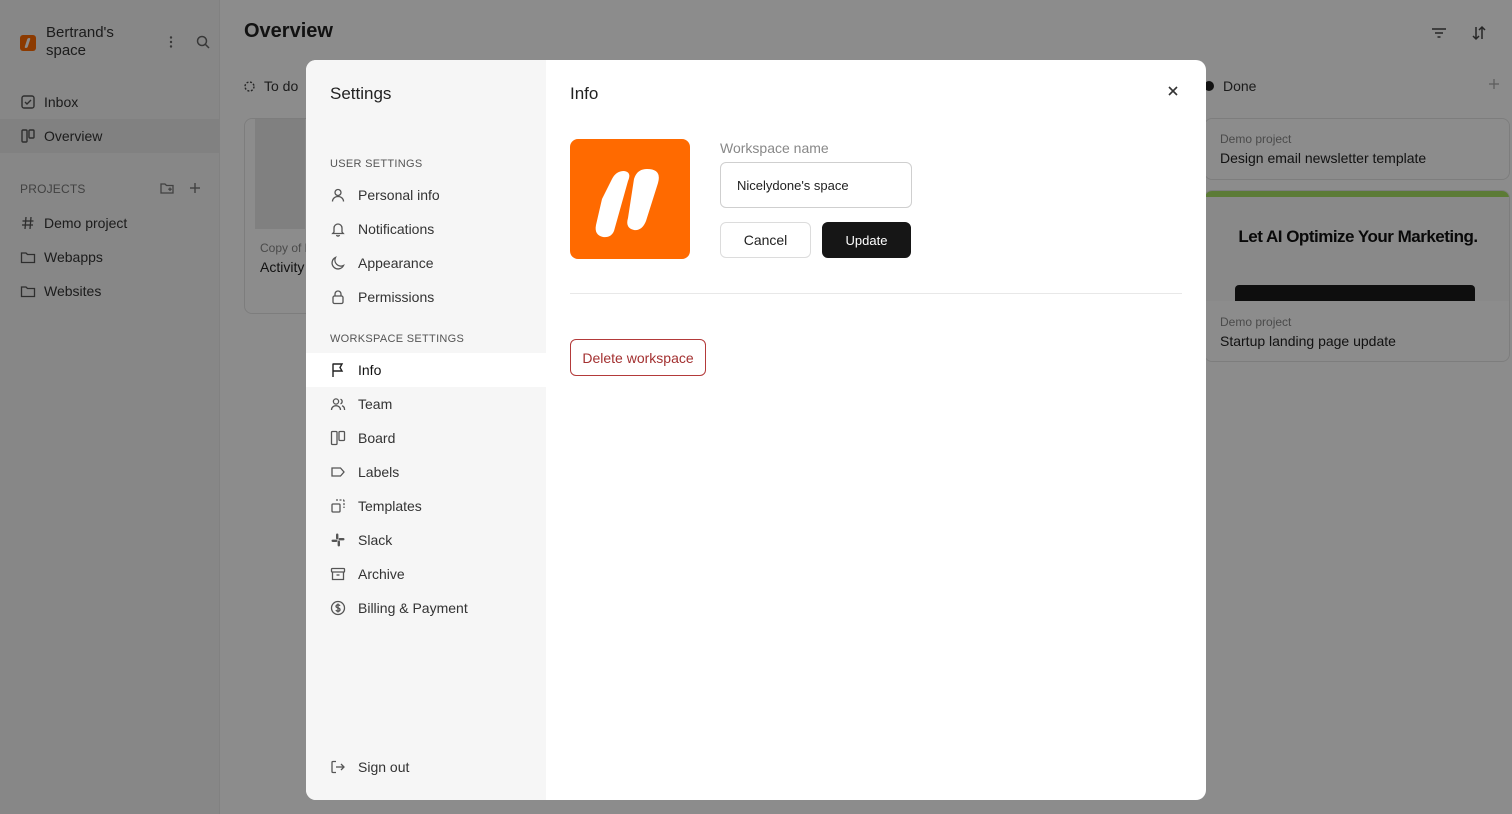  Describe the element at coordinates (426, 229) in the screenshot. I see `settings-item-notifications: Notifications` at that location.